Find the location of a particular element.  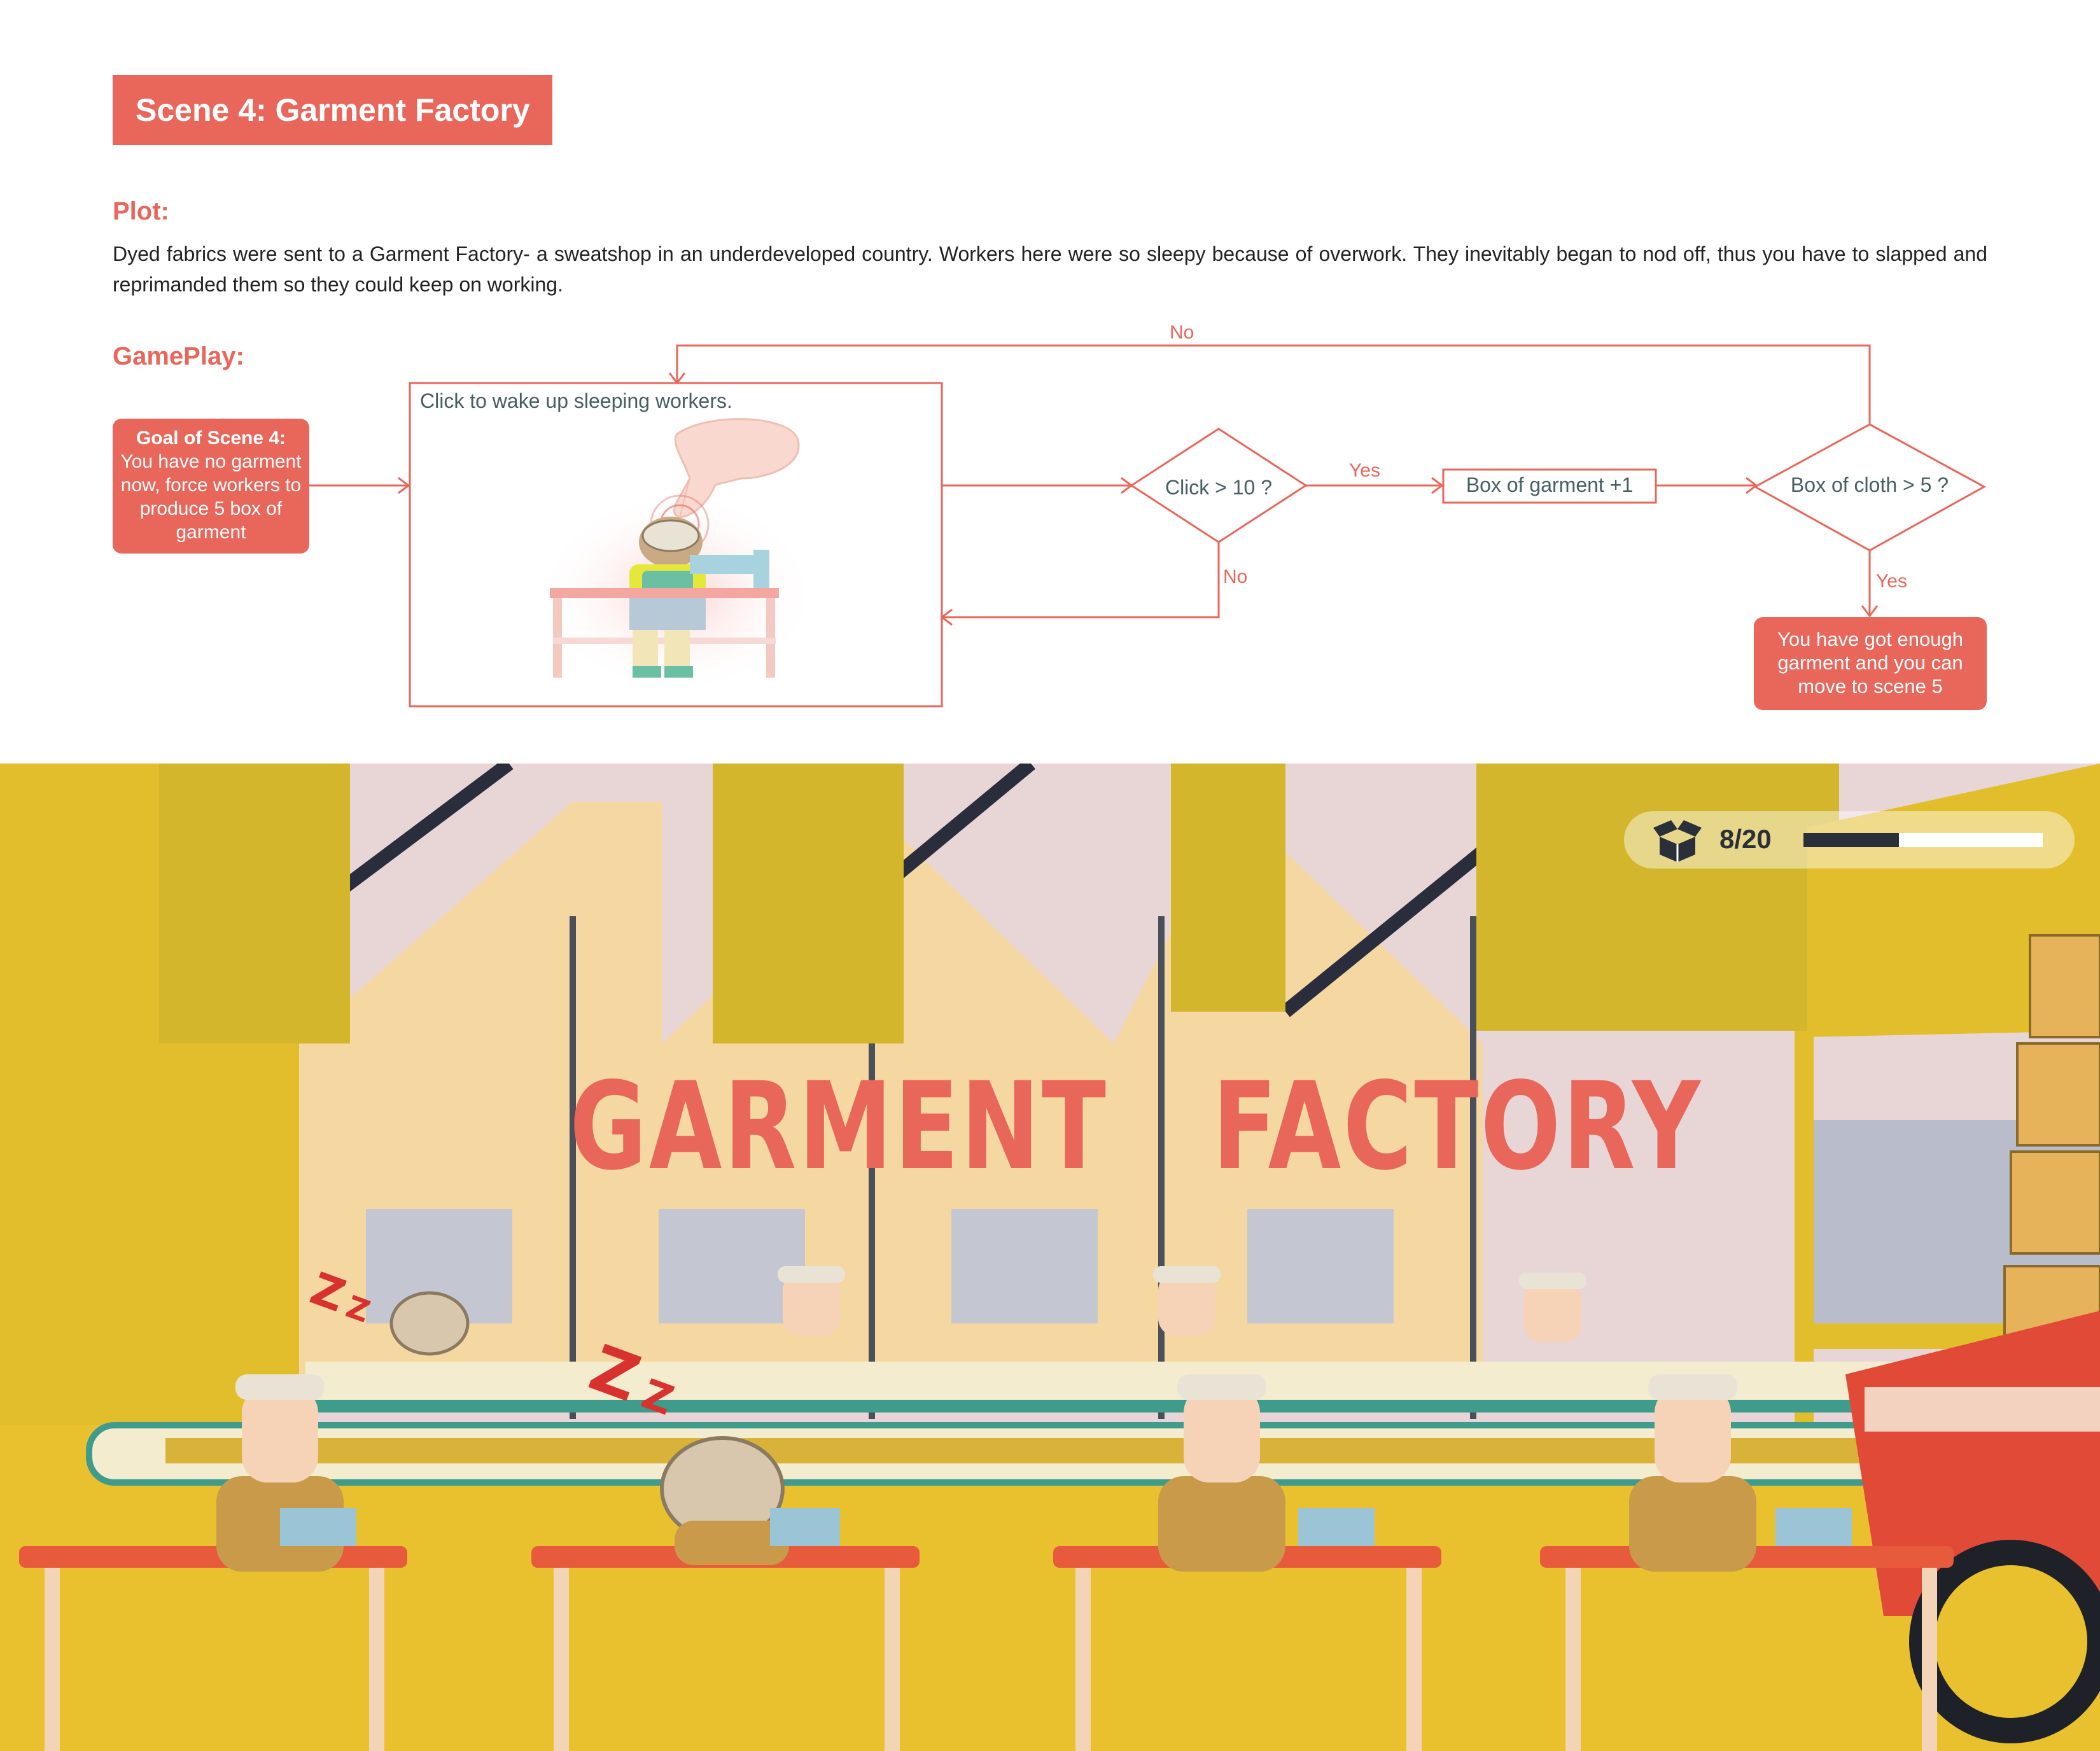

goal-title: Goal of Scene 4: is located at coordinates (211, 438).